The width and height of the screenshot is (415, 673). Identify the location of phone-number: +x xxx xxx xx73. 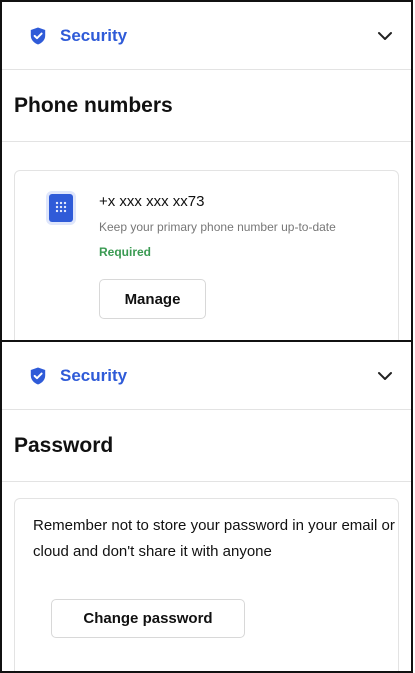
(152, 201).